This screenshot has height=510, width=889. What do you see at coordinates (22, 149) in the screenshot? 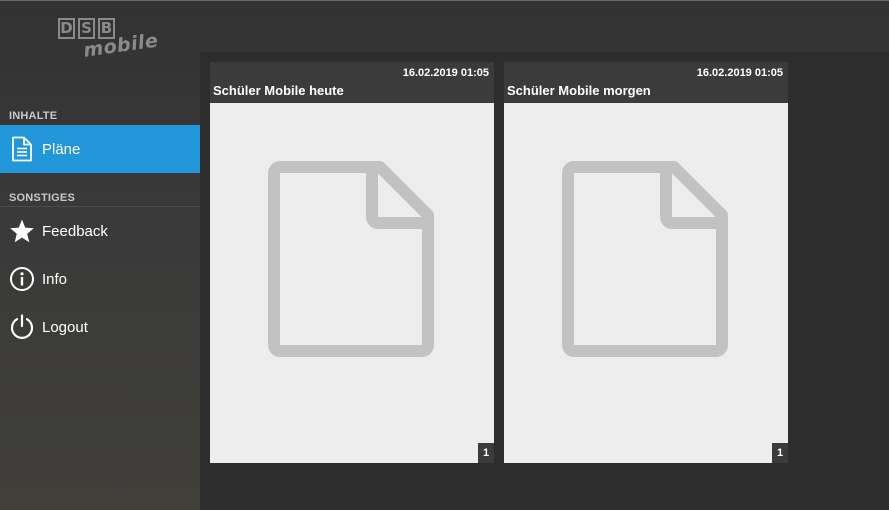
I see `document-icon` at bounding box center [22, 149].